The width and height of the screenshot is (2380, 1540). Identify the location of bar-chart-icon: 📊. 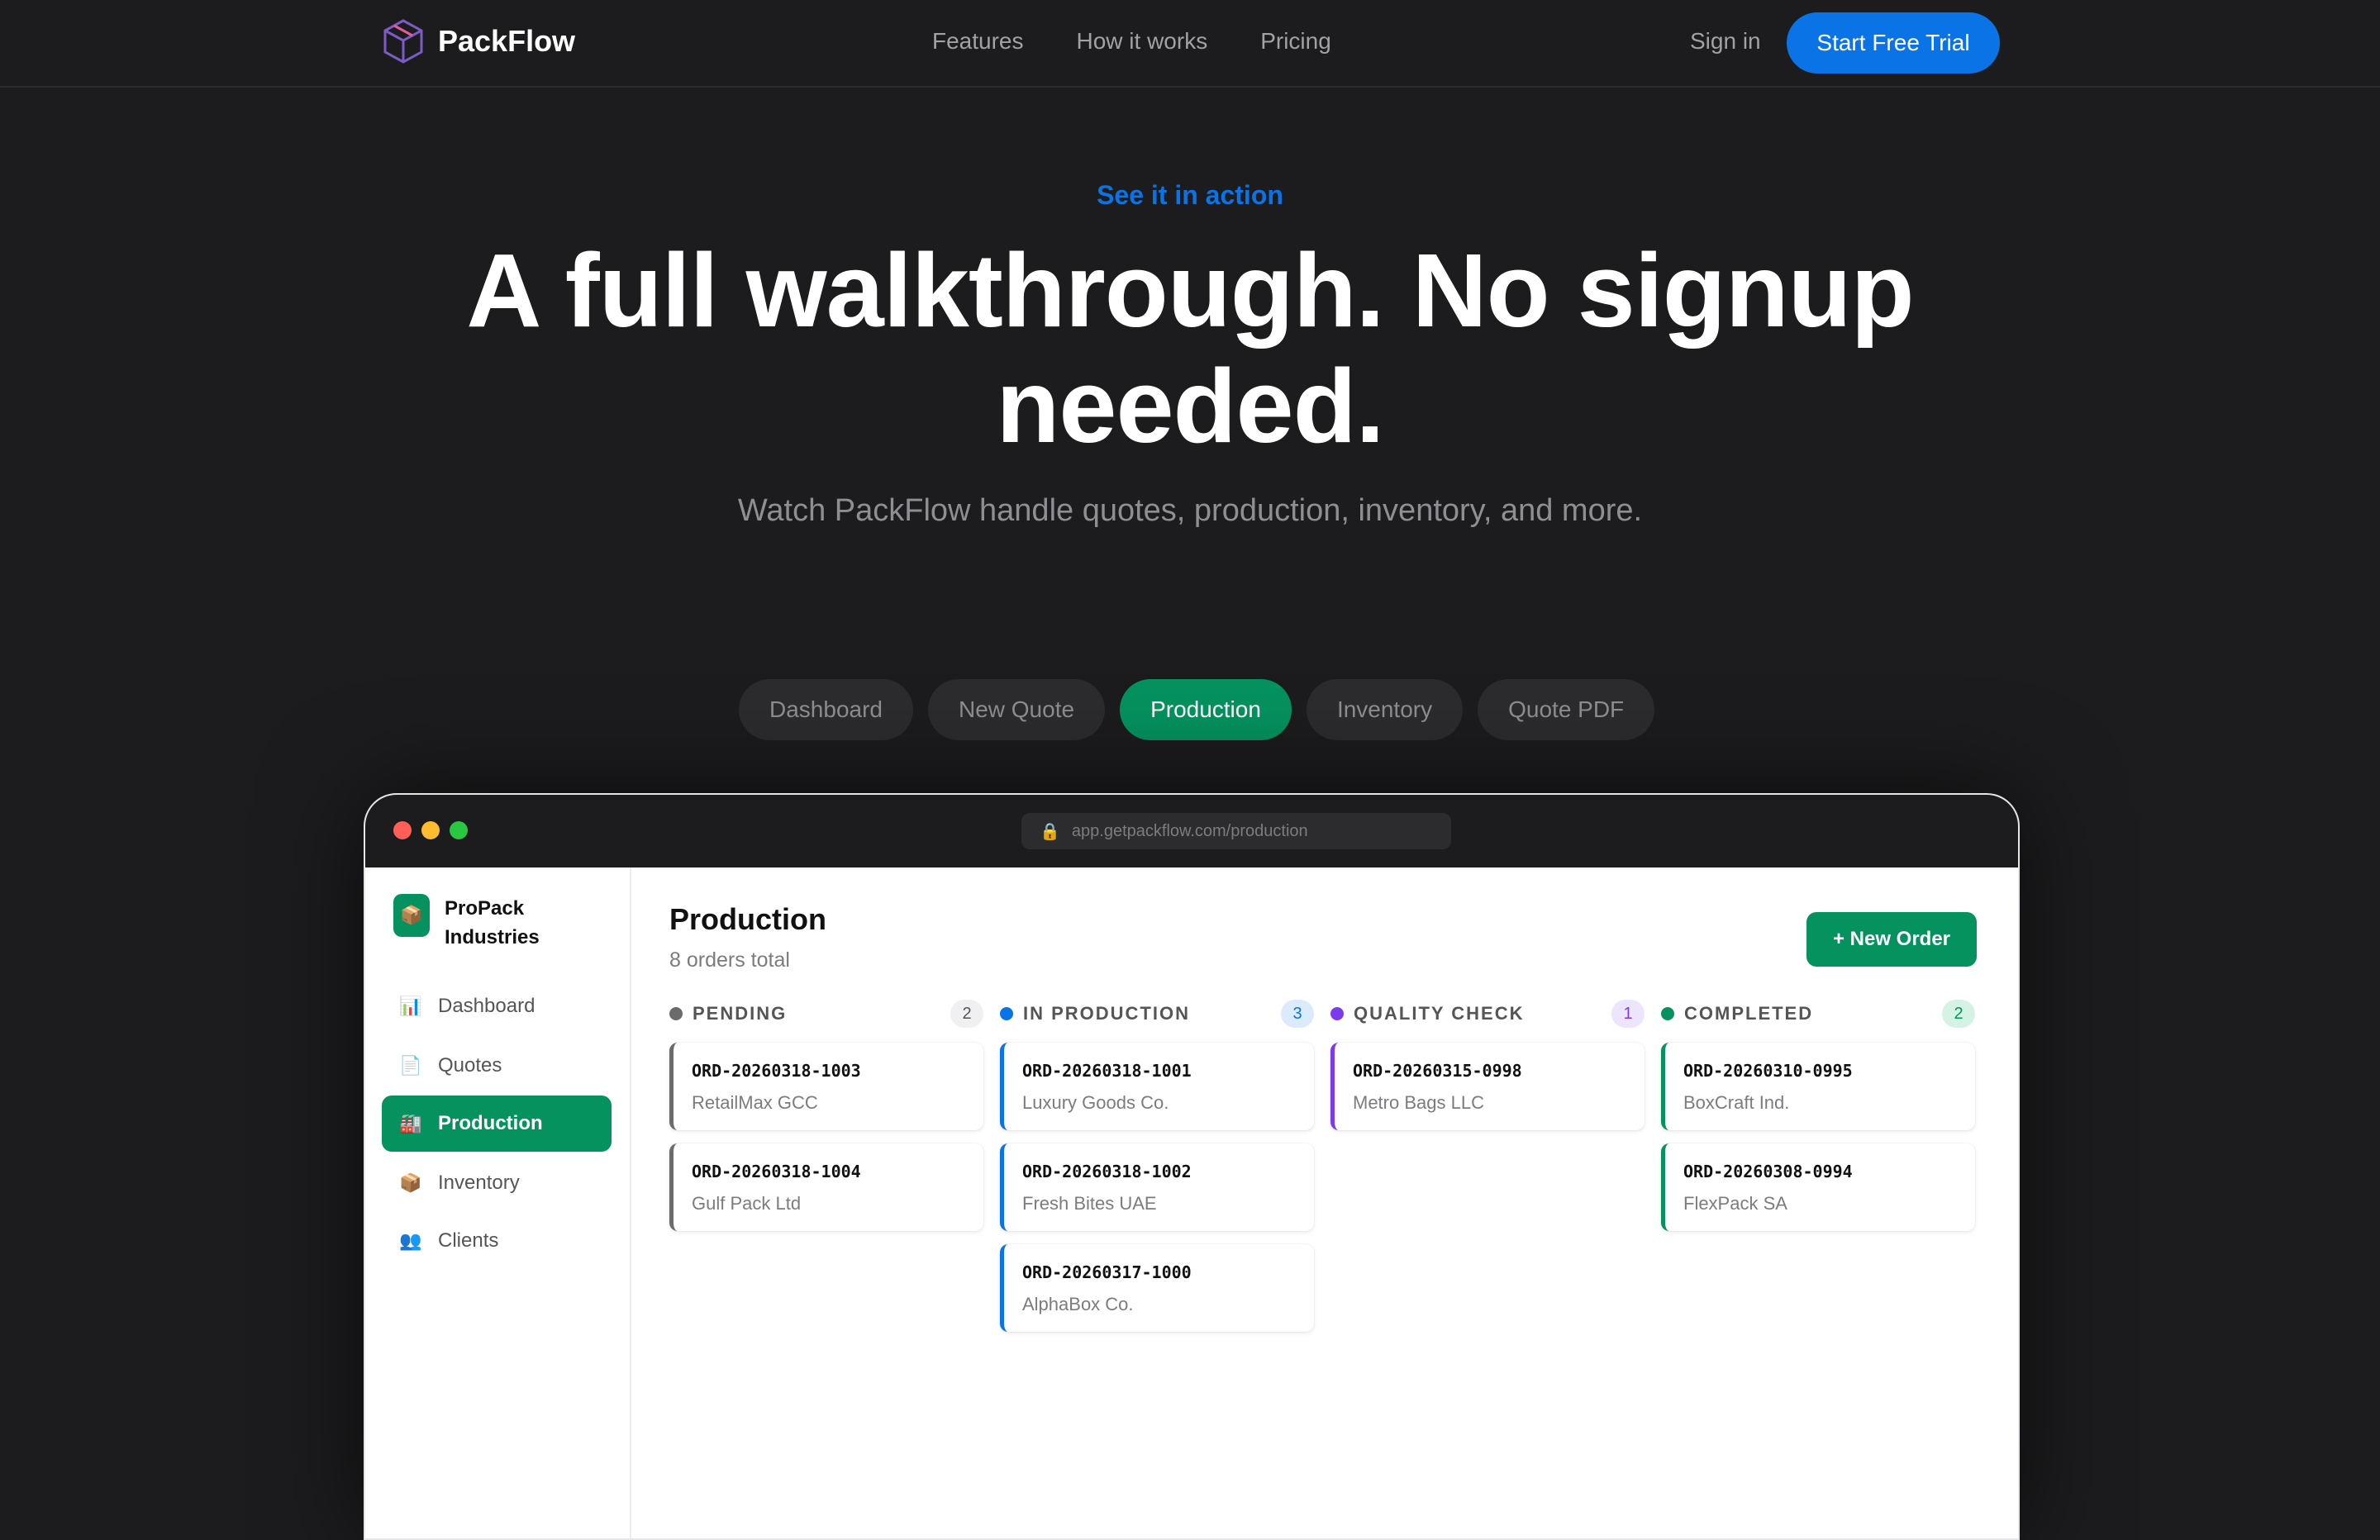
(410, 1006).